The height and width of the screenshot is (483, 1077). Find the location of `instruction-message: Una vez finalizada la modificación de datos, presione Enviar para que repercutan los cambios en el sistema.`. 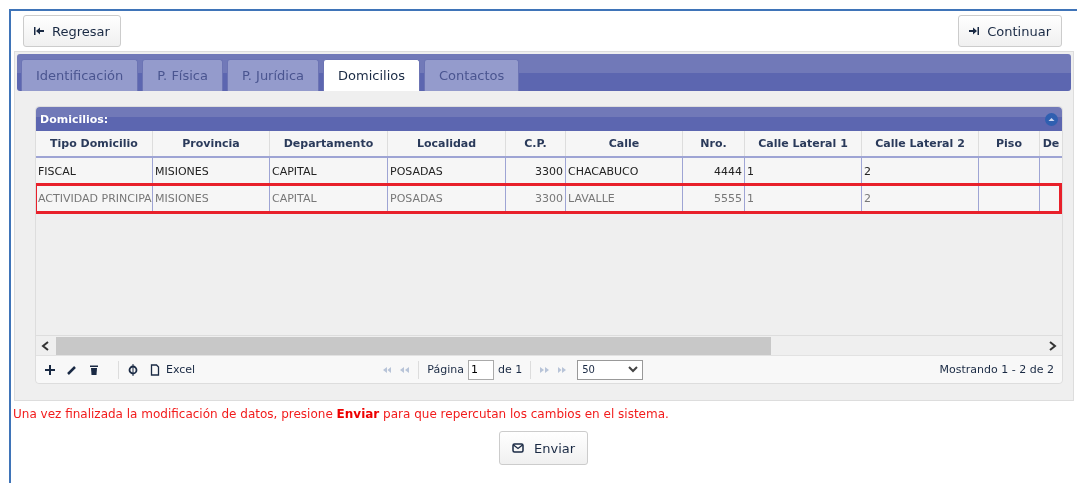

instruction-message: Una vez finalizada la modificación de datos, presione Enviar para que repercutan los cambios en el sistema. is located at coordinates (341, 414).